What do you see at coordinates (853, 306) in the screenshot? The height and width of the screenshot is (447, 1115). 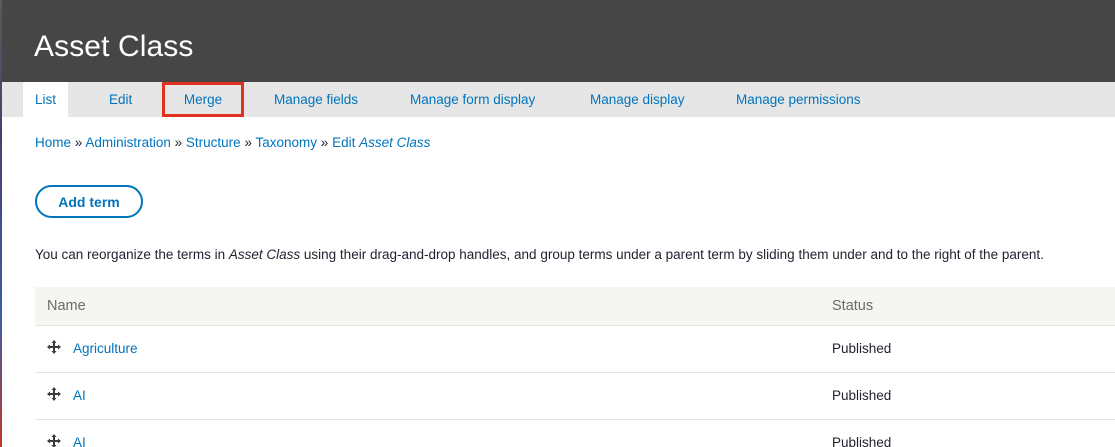 I see `column-header-status: Status` at bounding box center [853, 306].